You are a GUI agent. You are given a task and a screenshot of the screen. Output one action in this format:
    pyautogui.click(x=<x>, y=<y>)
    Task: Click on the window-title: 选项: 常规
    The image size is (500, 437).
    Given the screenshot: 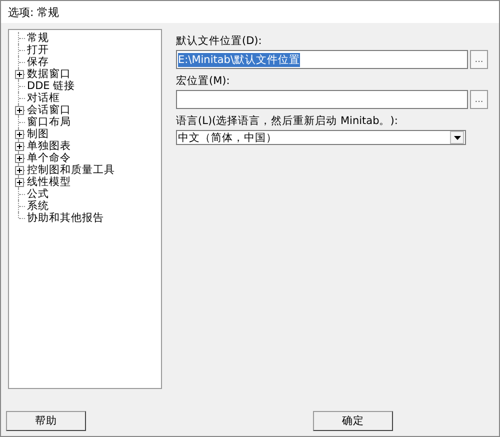 What is the action you would take?
    pyautogui.click(x=34, y=12)
    